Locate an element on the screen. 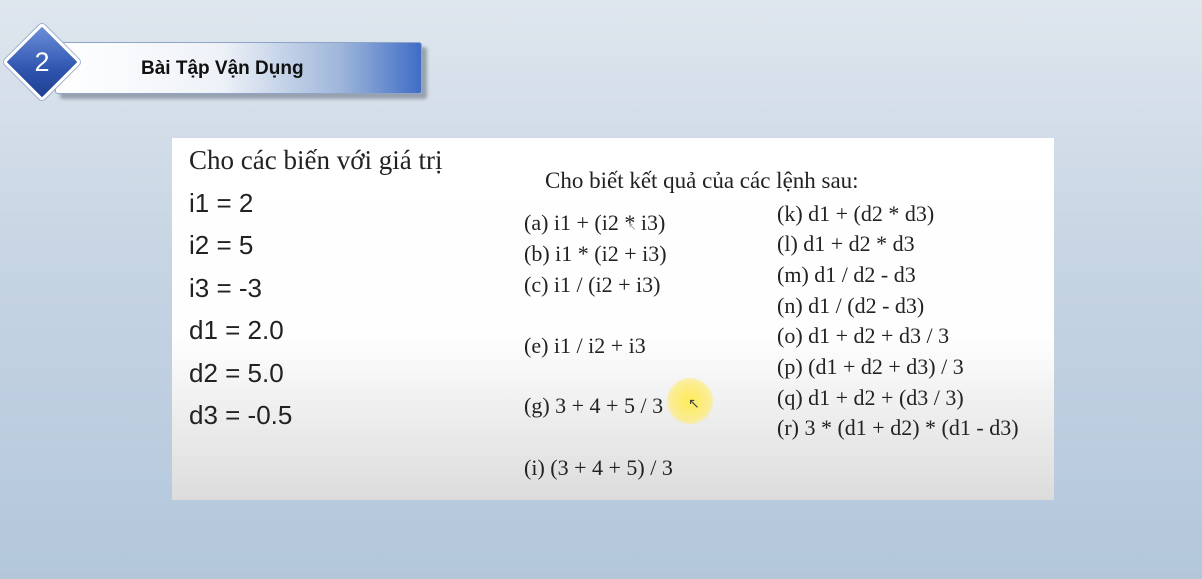 This screenshot has width=1202, height=579. question-k: (k) d1 + (d2 * d3) is located at coordinates (856, 213).